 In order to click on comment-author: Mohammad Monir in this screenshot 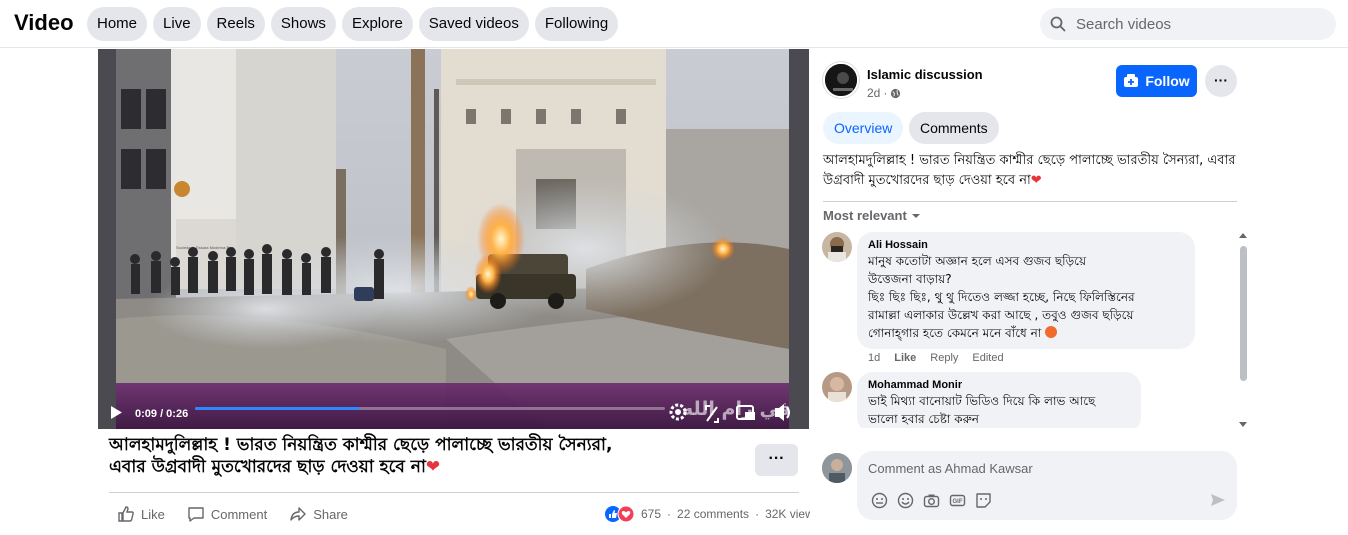, I will do `click(999, 385)`.